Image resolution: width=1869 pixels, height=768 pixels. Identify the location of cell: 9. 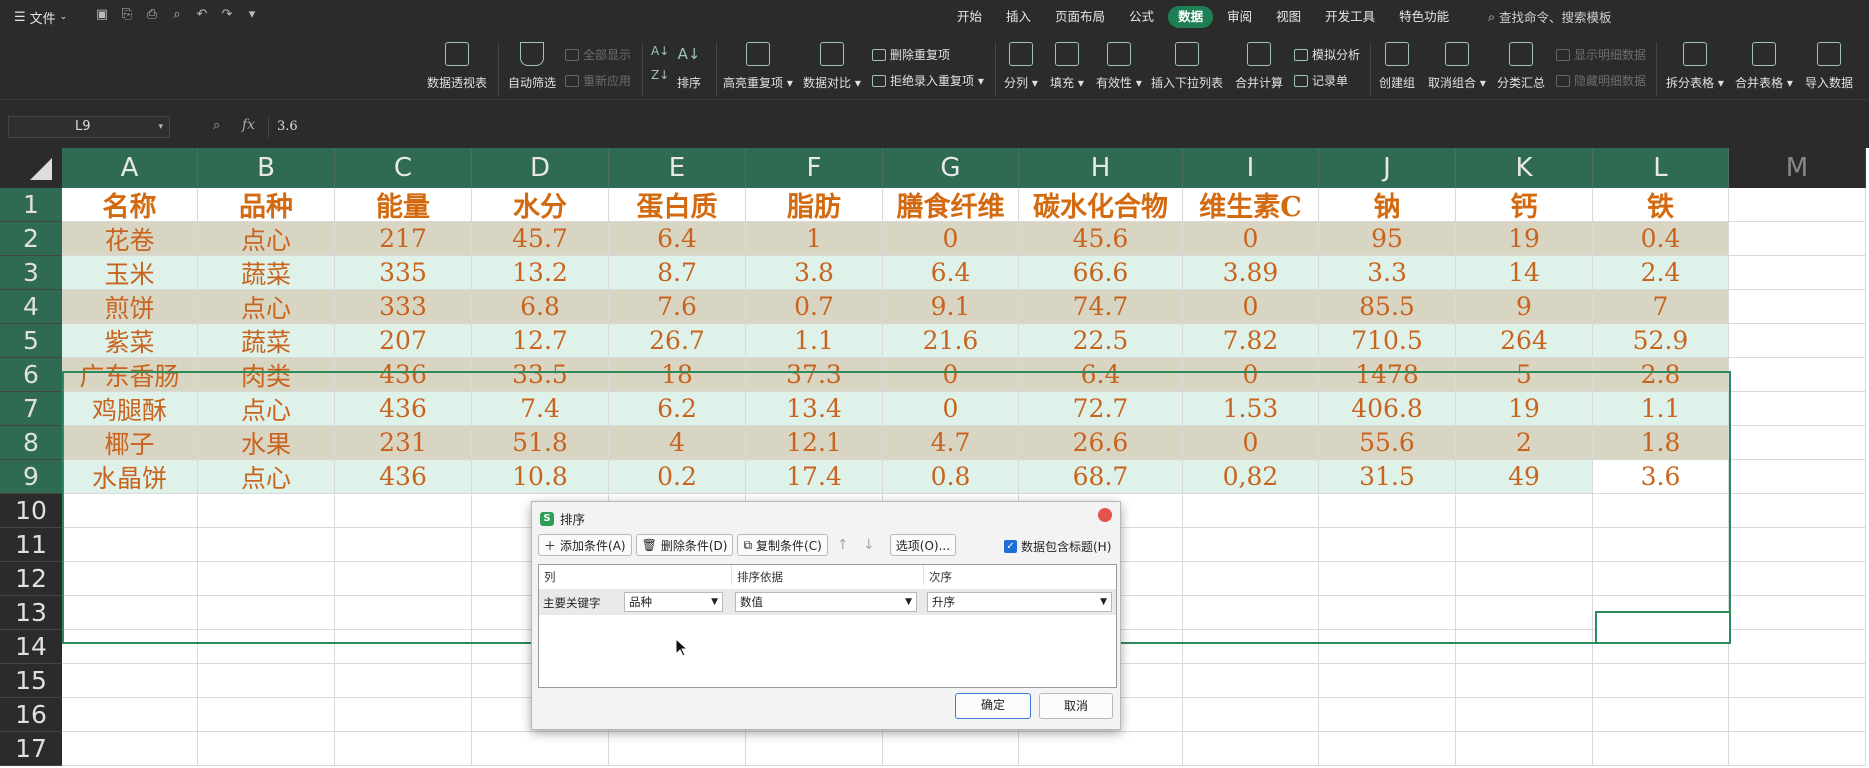
(1524, 307).